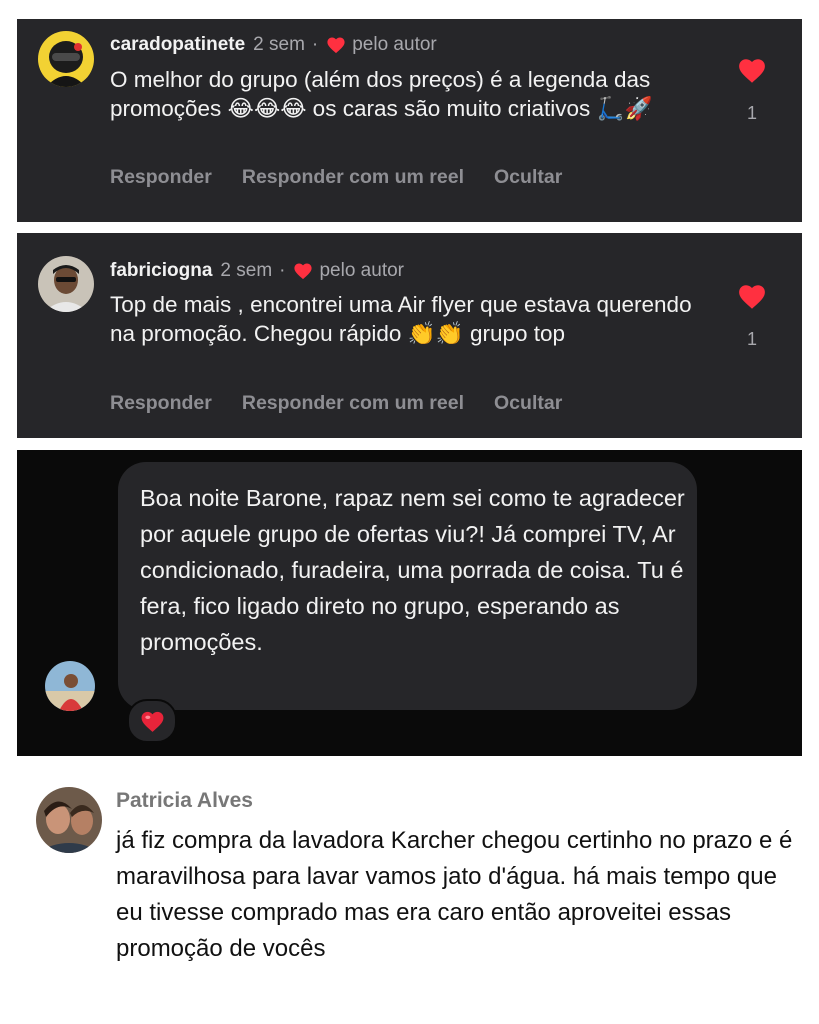  I want to click on avatar-caradopatinete, so click(66, 59).